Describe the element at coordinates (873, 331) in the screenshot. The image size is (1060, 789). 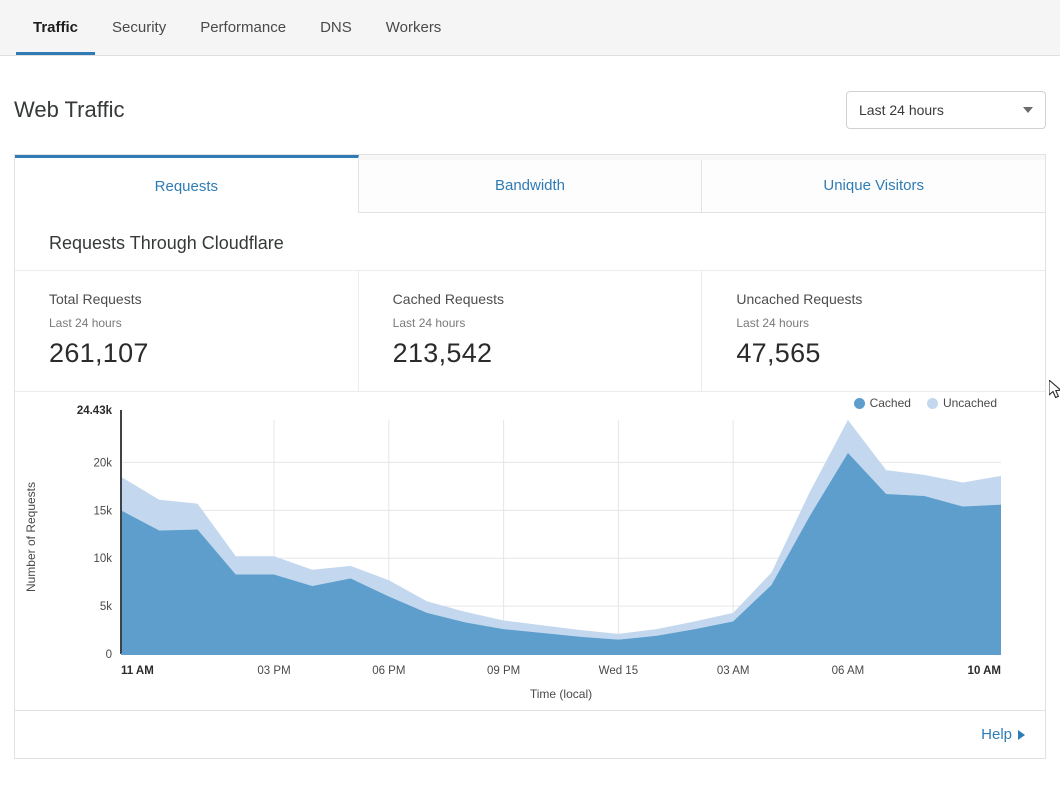
I see `metric-uncached-requests: Uncached Requests Last 24 hours 47,565` at that location.